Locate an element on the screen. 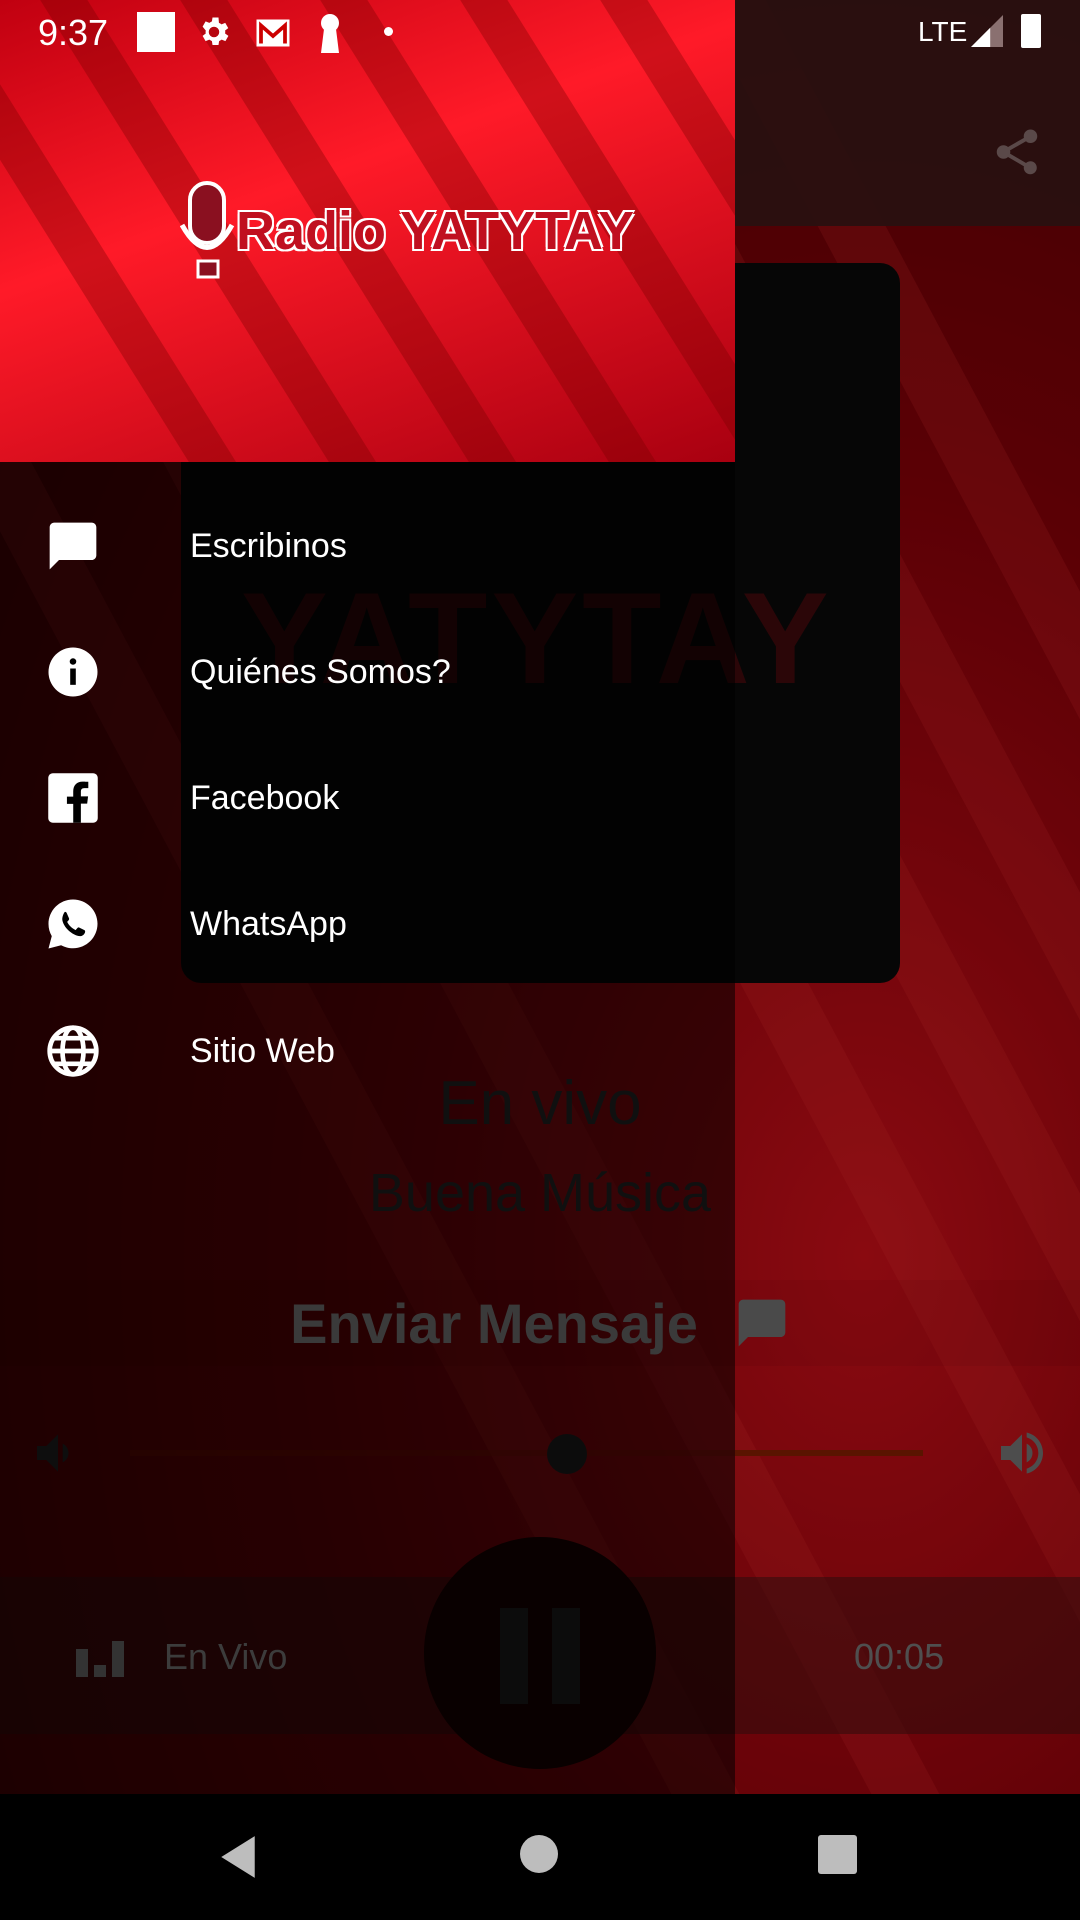 The width and height of the screenshot is (1080, 1920). brand-logo-text: Radio YATYTAY is located at coordinates (435, 231).